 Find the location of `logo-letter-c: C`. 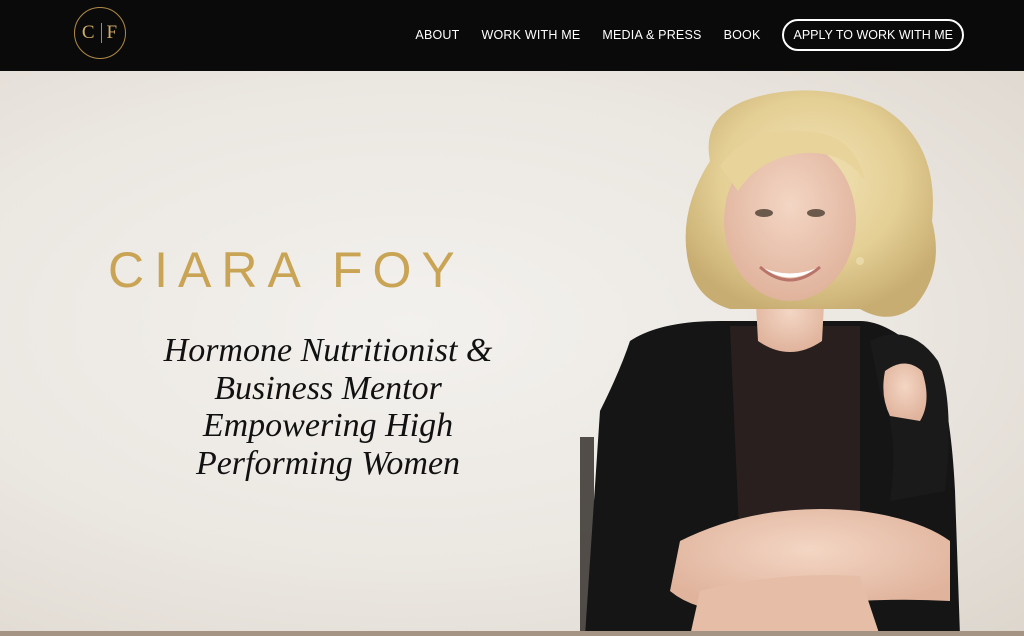

logo-letter-c: C is located at coordinates (88, 32).